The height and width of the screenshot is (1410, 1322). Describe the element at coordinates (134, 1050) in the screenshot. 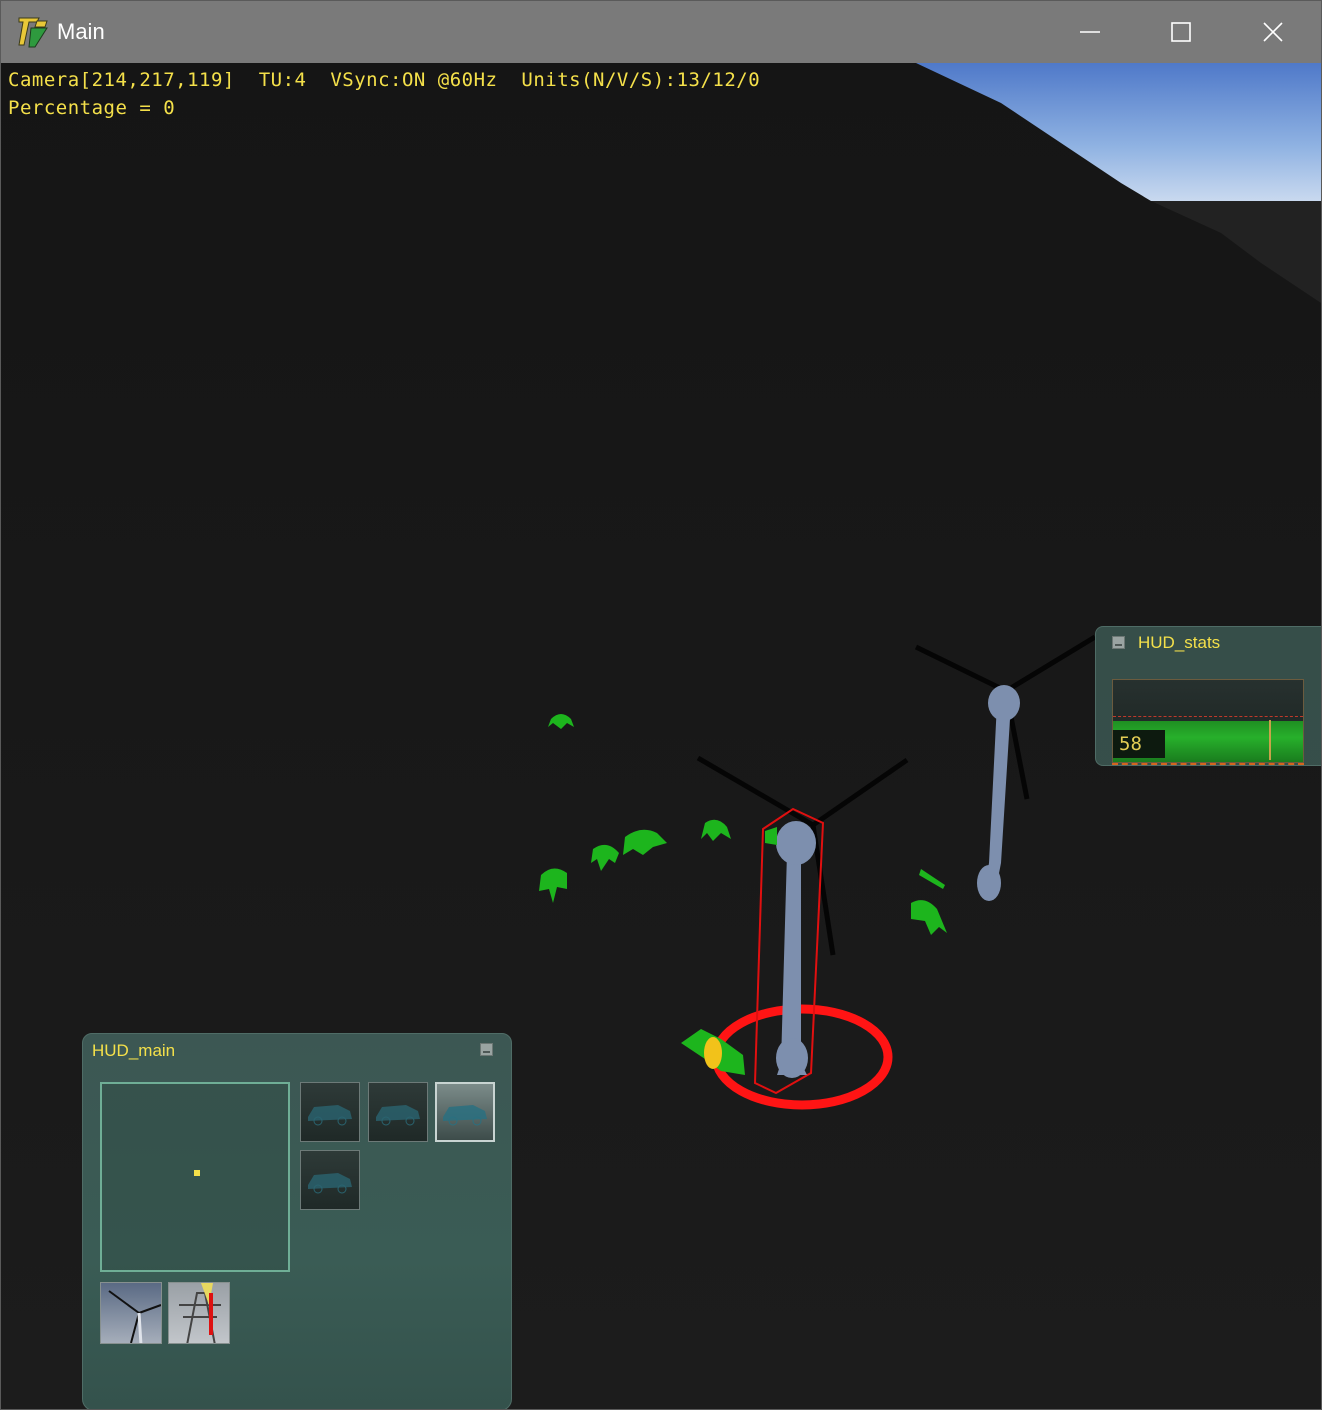

I see `hud-main-title: HUD_main` at that location.